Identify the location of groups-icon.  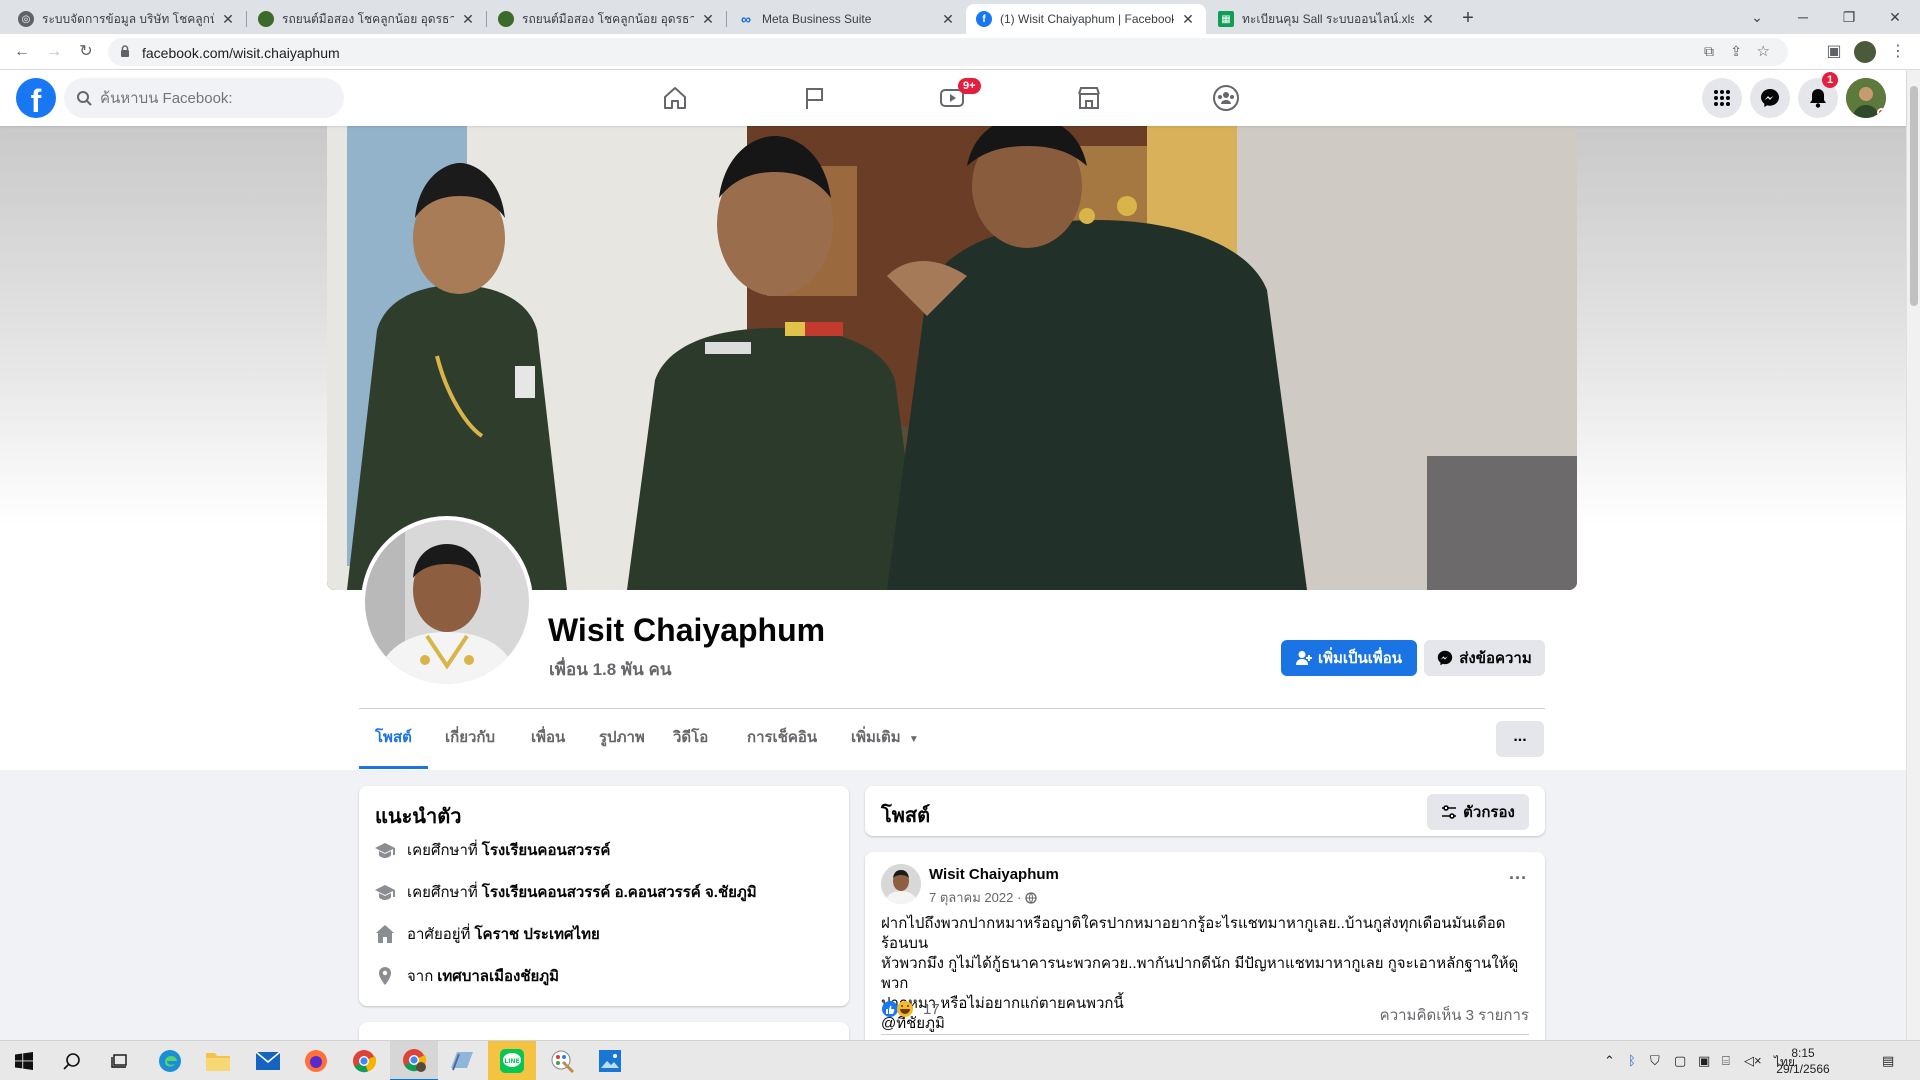
(1226, 98).